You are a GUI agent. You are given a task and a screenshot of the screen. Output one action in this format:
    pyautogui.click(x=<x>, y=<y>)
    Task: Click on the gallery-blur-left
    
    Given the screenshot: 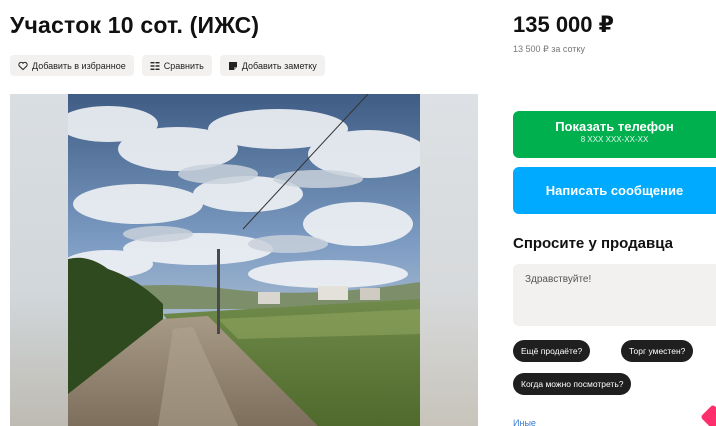 What is the action you would take?
    pyautogui.click(x=39, y=260)
    